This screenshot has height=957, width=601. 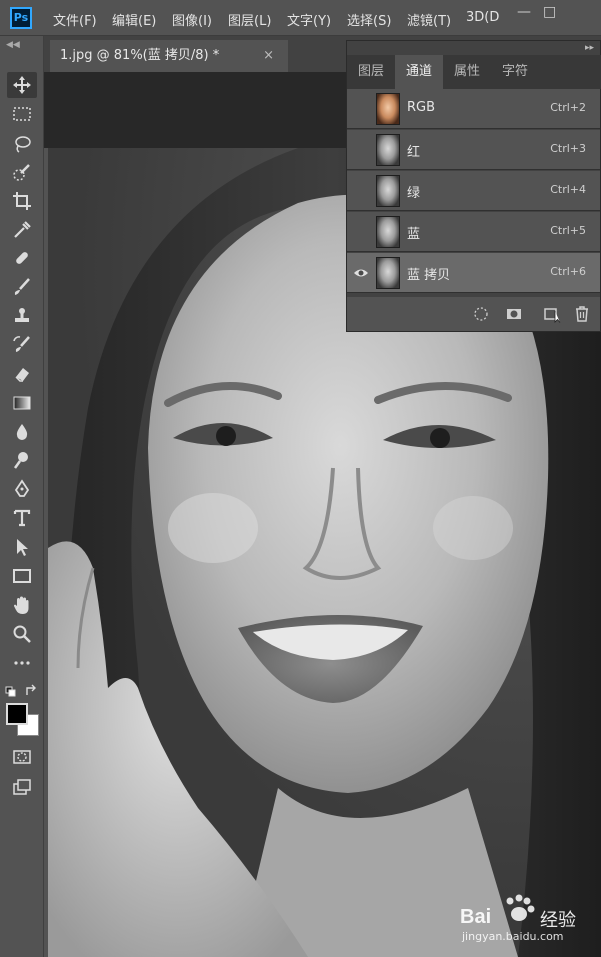 I want to click on maximize-button: □, so click(x=549, y=12).